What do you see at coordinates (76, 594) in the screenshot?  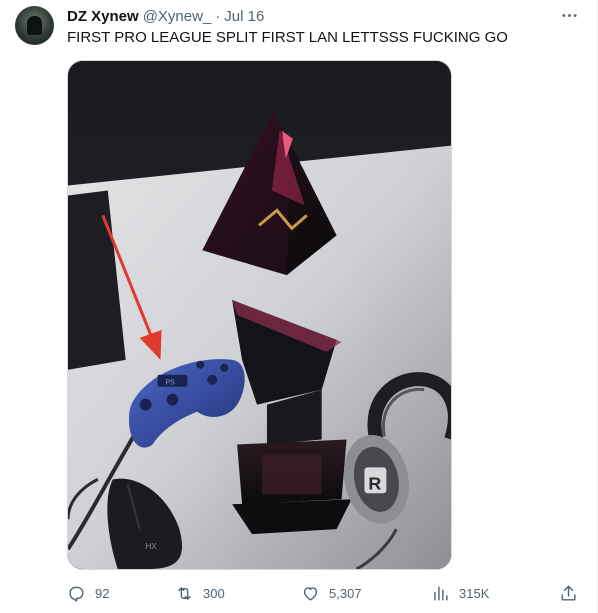 I see `reply-icon` at bounding box center [76, 594].